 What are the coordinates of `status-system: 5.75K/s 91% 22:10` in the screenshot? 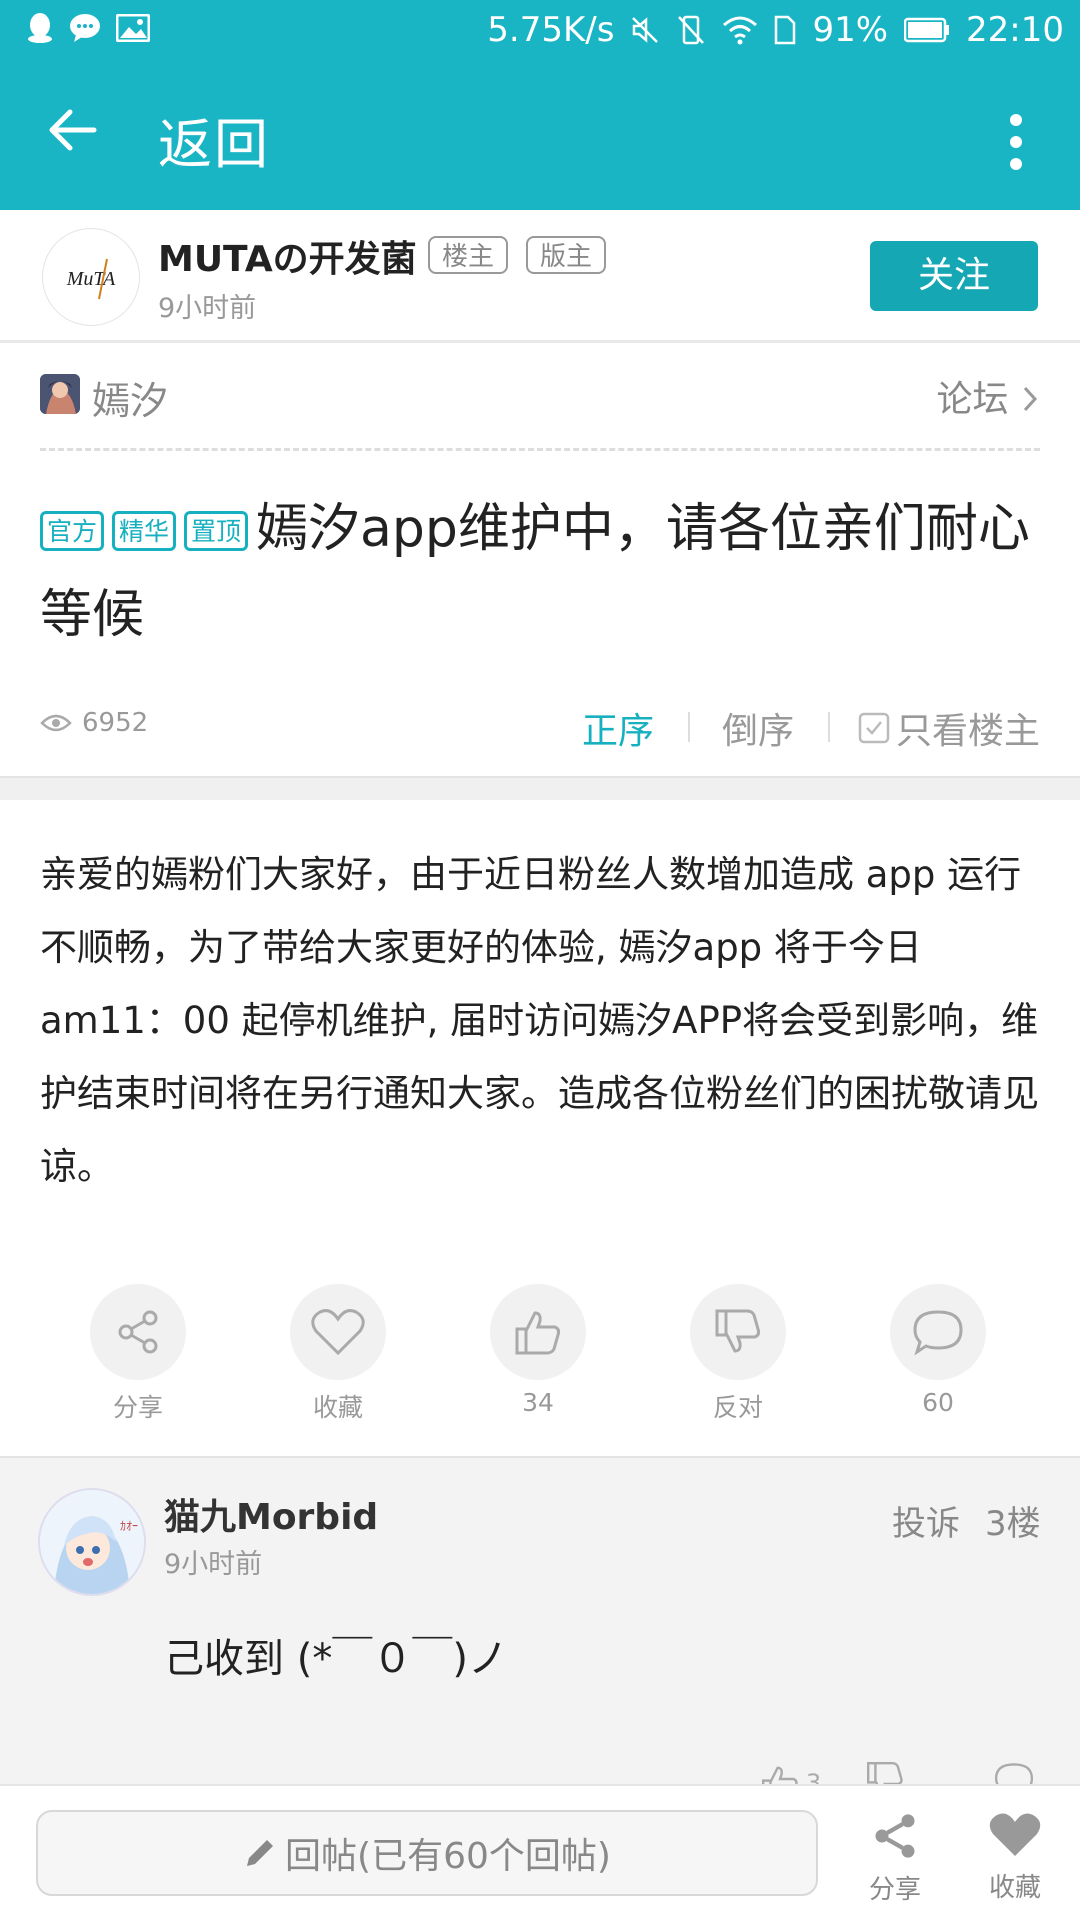 It's located at (775, 30).